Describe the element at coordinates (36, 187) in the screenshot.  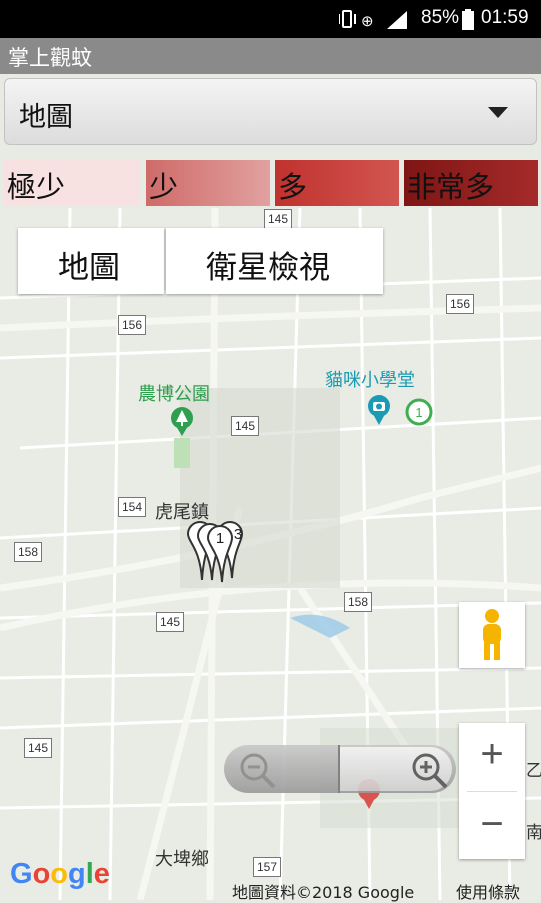
I see `legend-label: 極少` at that location.